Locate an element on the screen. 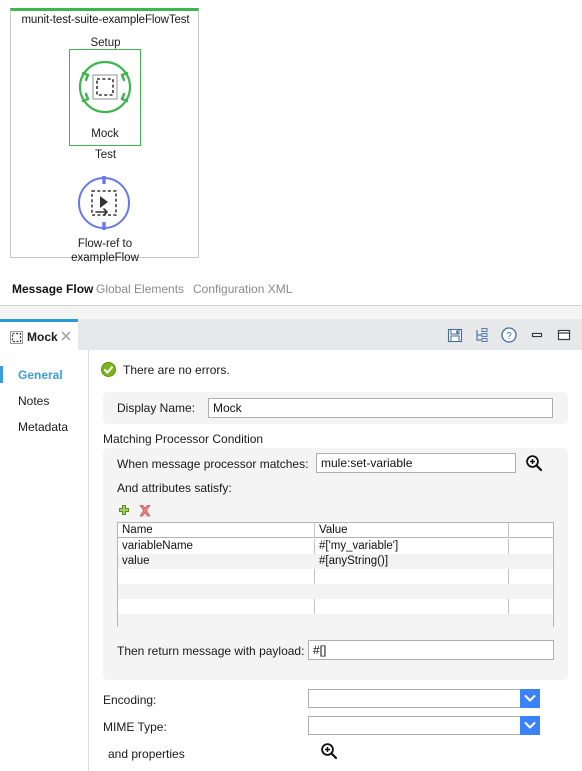 The image size is (582, 771). cell-value: #[anyString()] is located at coordinates (354, 561).